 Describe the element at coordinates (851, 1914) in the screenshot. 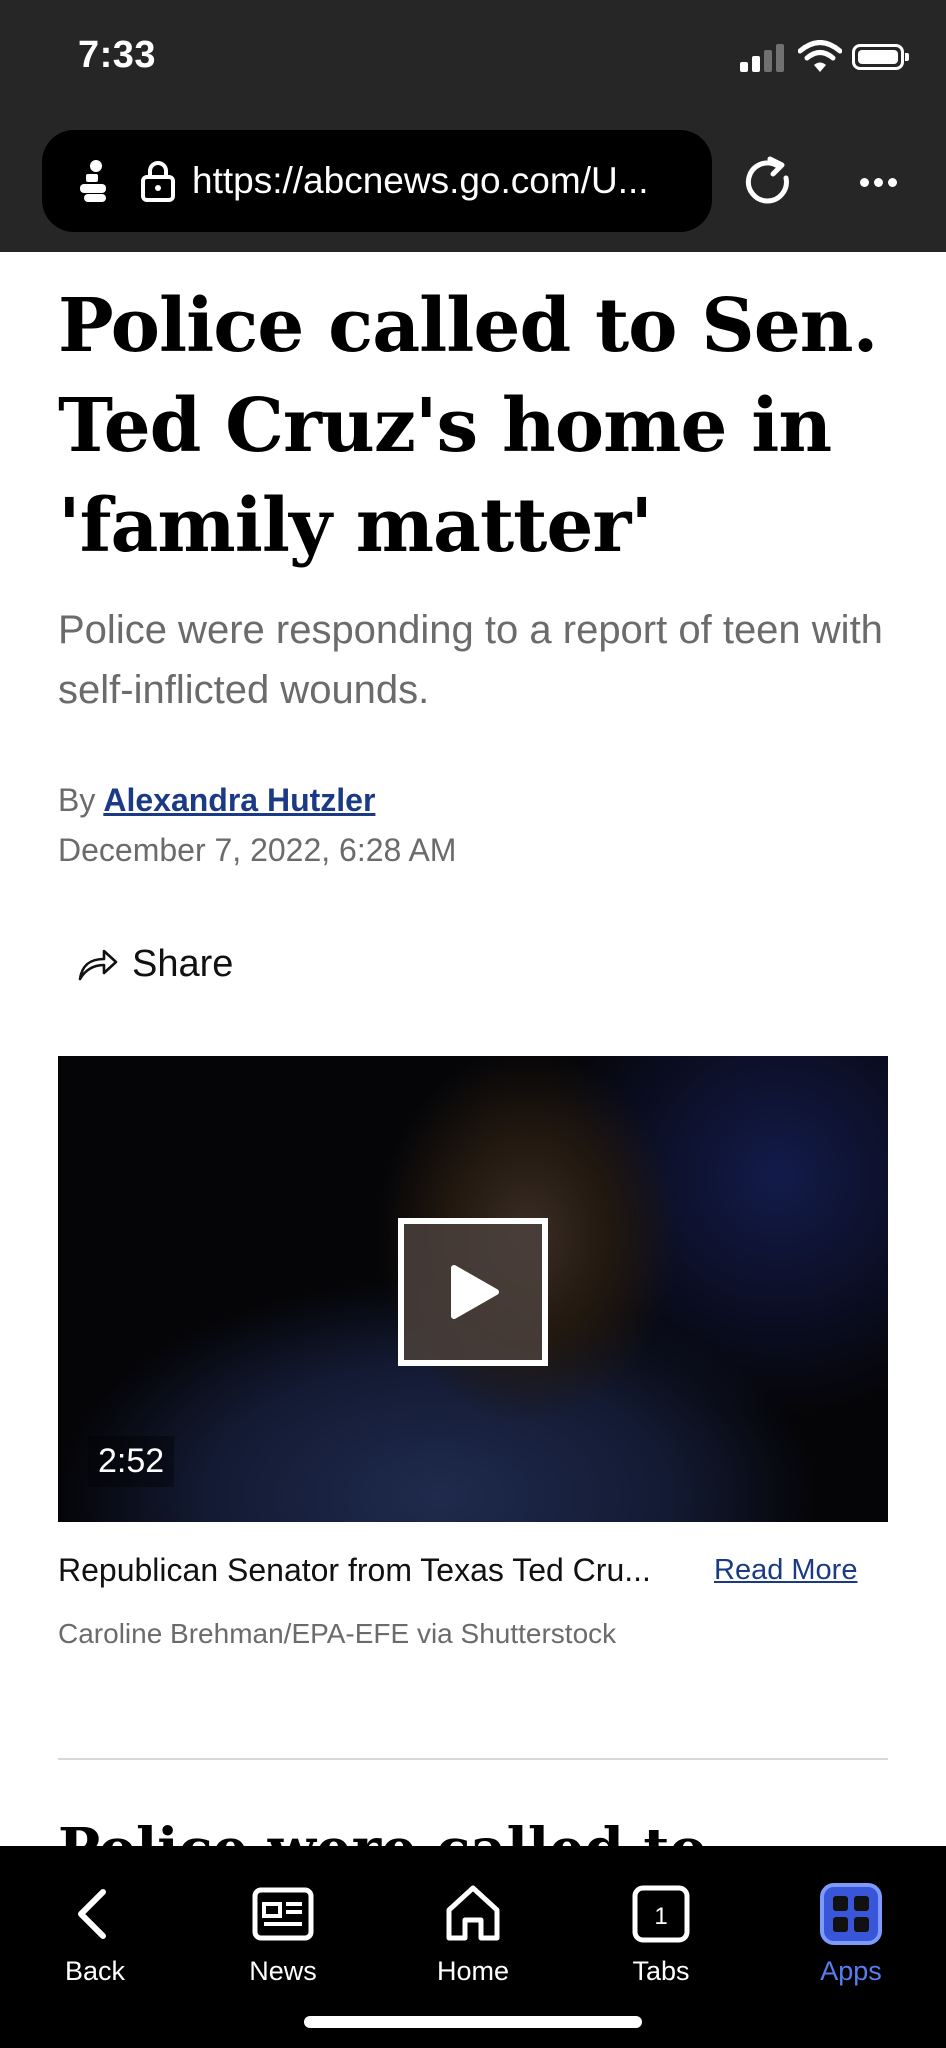

I see `apps-grid-icon` at that location.